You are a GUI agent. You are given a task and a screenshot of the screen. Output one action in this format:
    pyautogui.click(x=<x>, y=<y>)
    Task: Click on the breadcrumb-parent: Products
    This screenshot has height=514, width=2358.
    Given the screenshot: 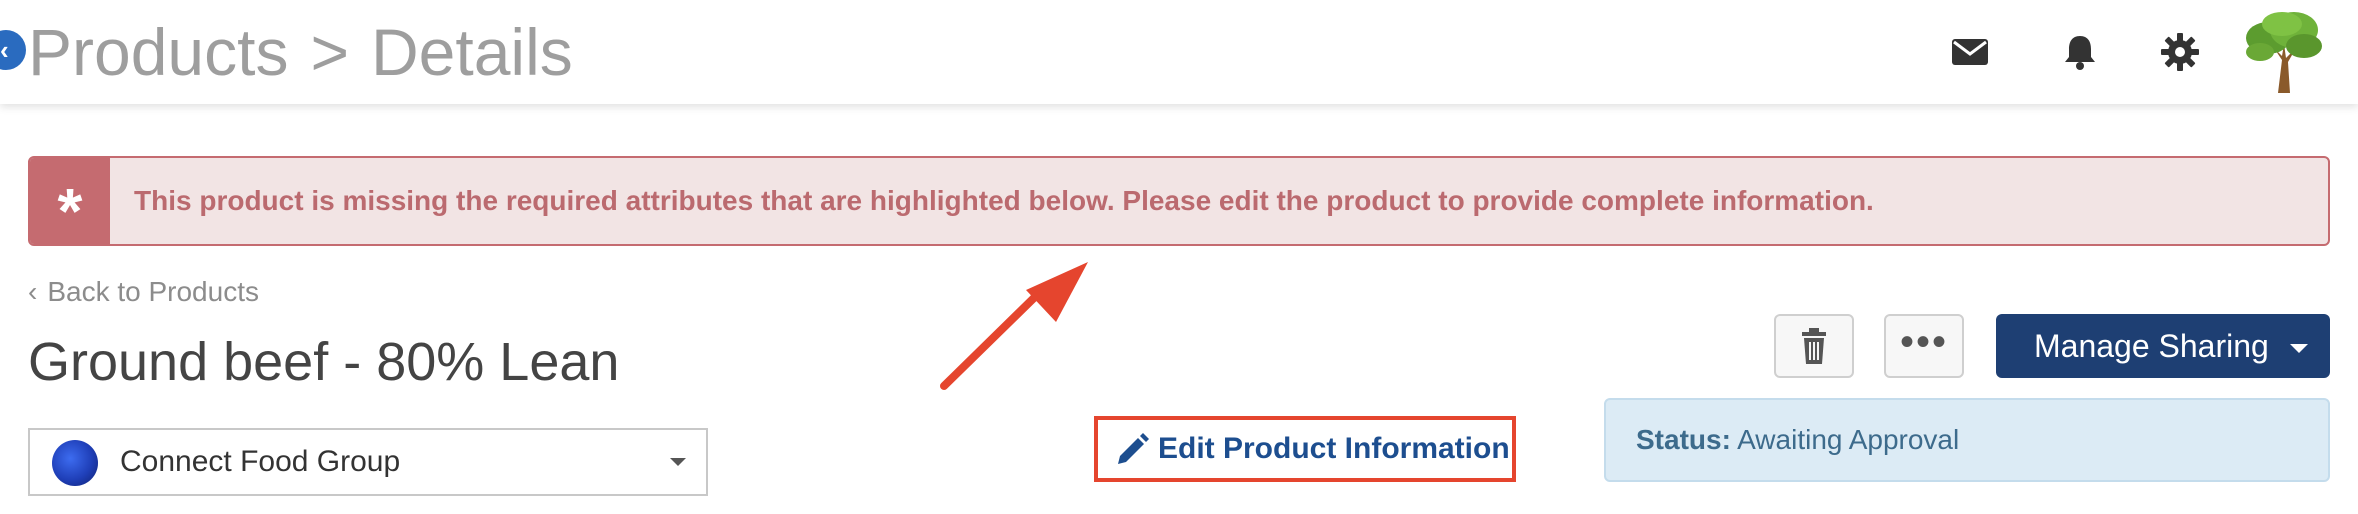 What is the action you would take?
    pyautogui.click(x=158, y=52)
    